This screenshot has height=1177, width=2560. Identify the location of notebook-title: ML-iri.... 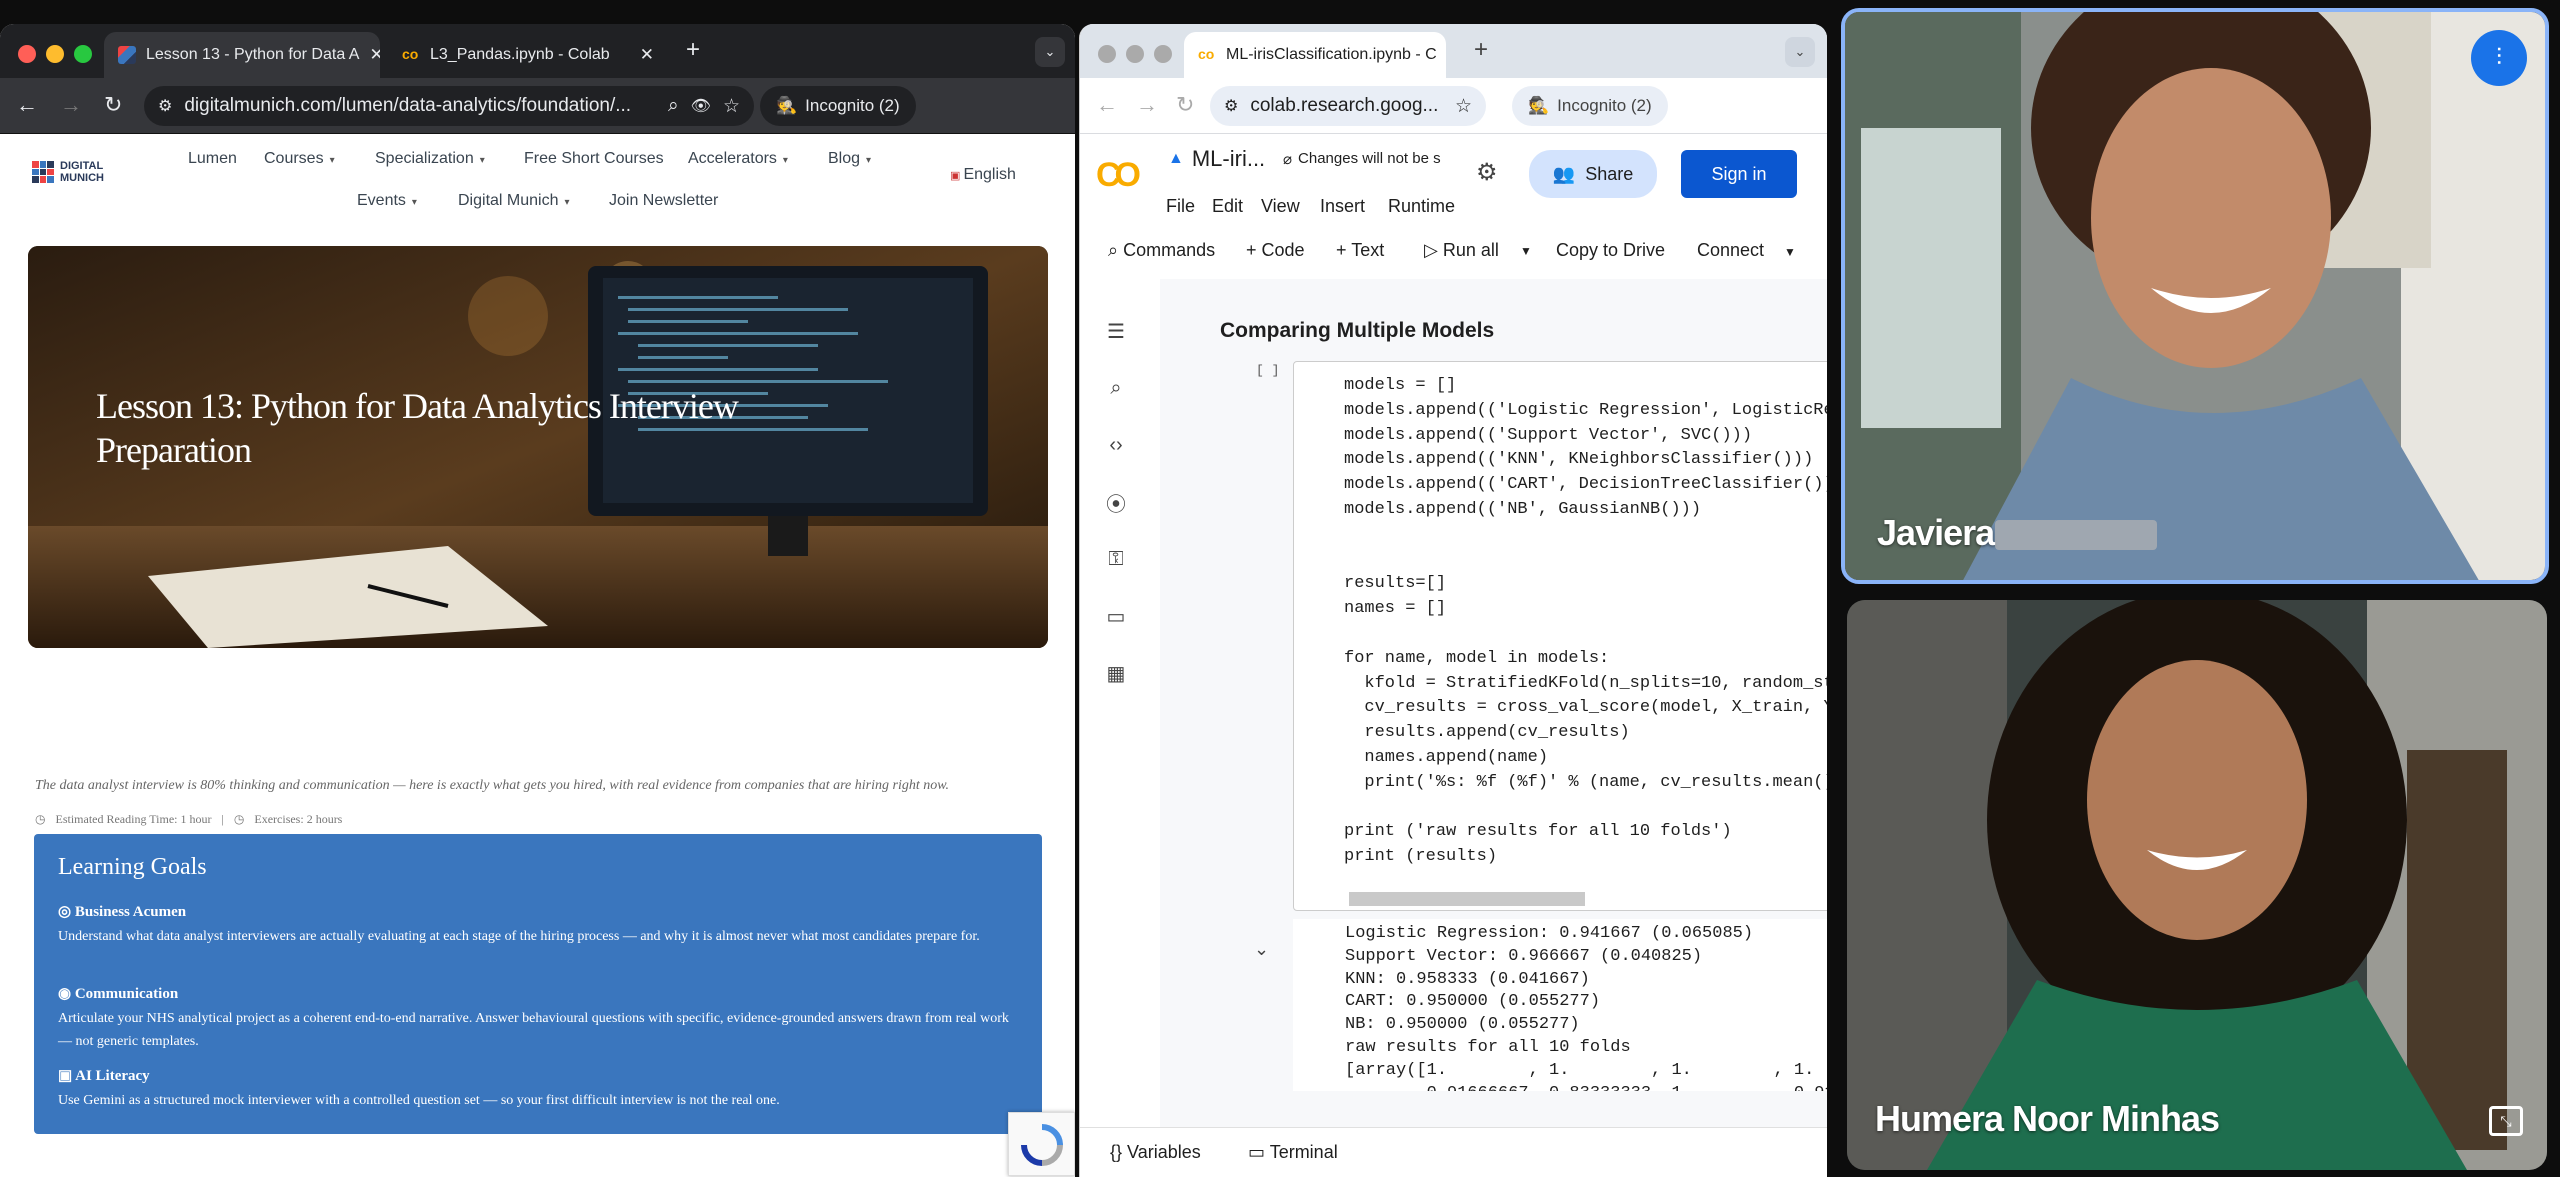
(1228, 159).